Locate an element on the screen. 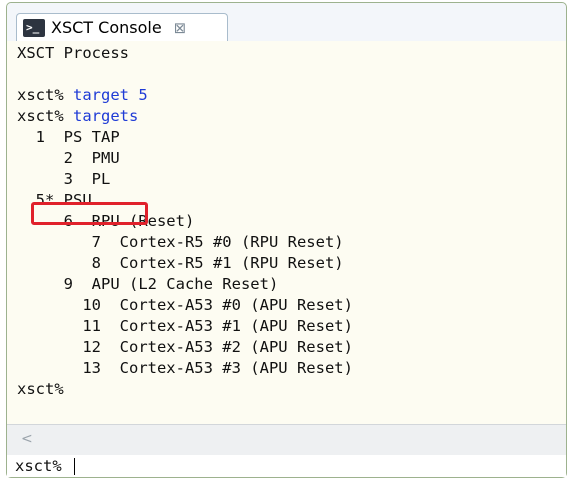 The image size is (569, 483). target-line: 13 Cortex-A53 #3 (APU Reset) is located at coordinates (185, 368).